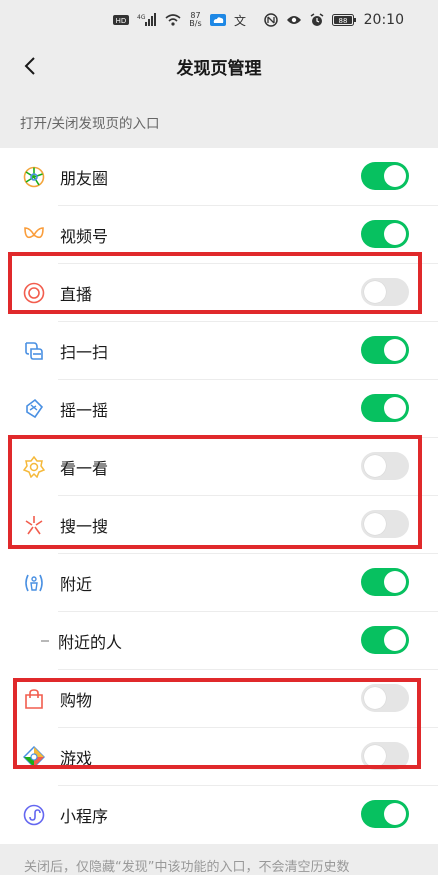  What do you see at coordinates (219, 525) in the screenshot?
I see `list-item: 搜一搜` at bounding box center [219, 525].